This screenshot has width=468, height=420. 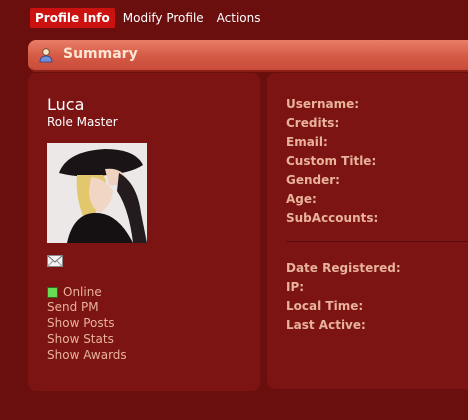 I want to click on field-age-label: Age:, so click(x=301, y=199).